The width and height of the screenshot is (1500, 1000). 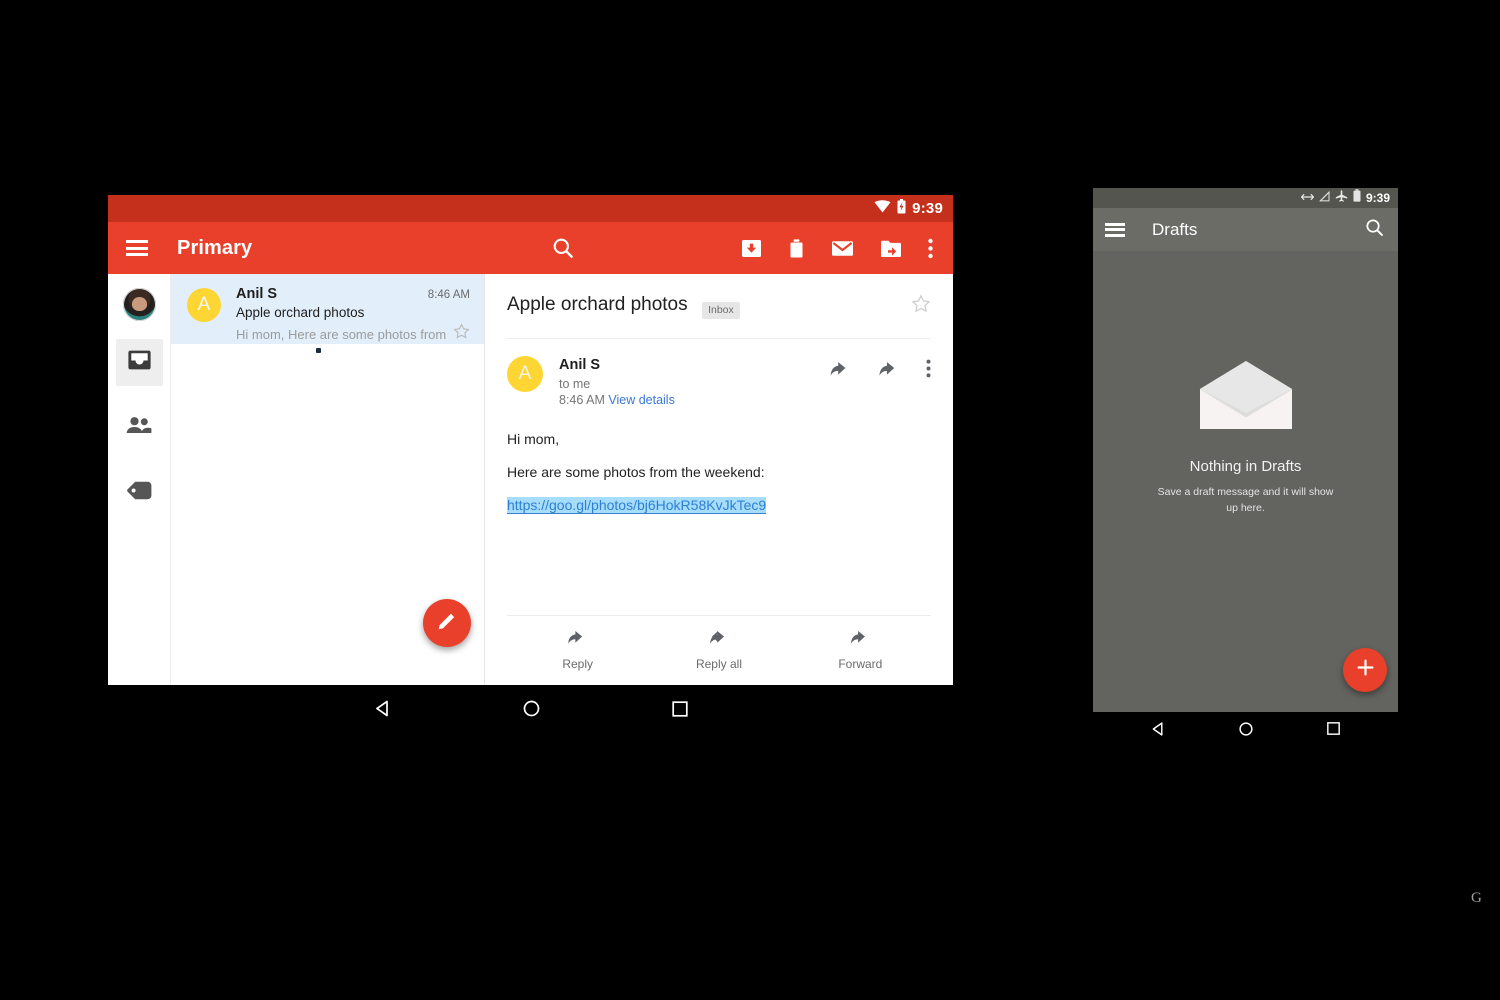 What do you see at coordinates (842, 248) in the screenshot?
I see `mark-unread-icon` at bounding box center [842, 248].